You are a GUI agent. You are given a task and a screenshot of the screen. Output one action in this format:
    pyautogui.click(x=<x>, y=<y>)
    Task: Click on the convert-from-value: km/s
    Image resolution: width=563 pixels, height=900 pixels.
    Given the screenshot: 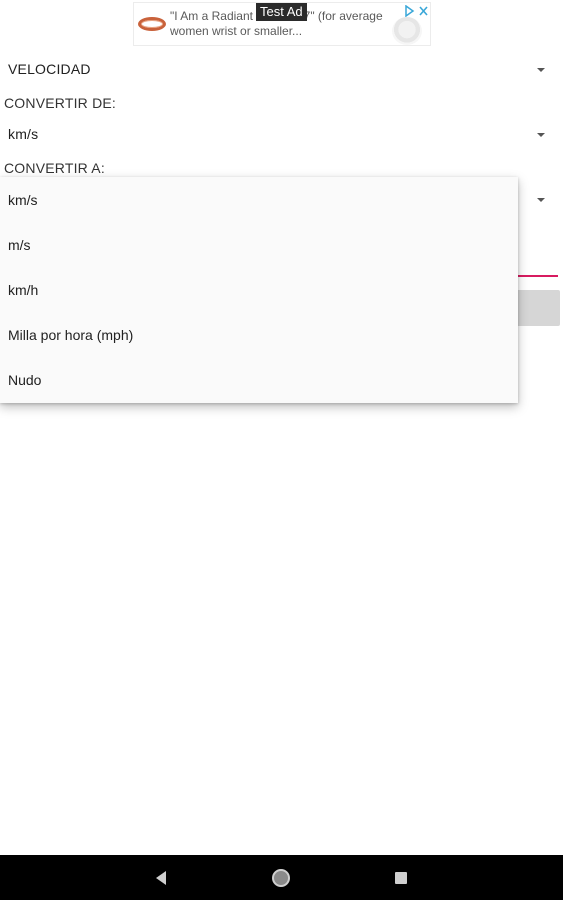 What is the action you would take?
    pyautogui.click(x=23, y=134)
    